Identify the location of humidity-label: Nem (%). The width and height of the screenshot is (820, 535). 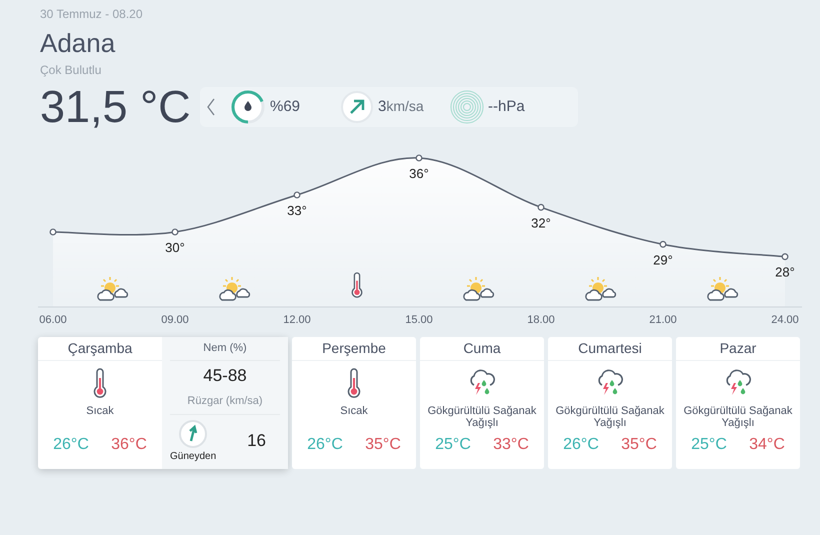
(225, 348).